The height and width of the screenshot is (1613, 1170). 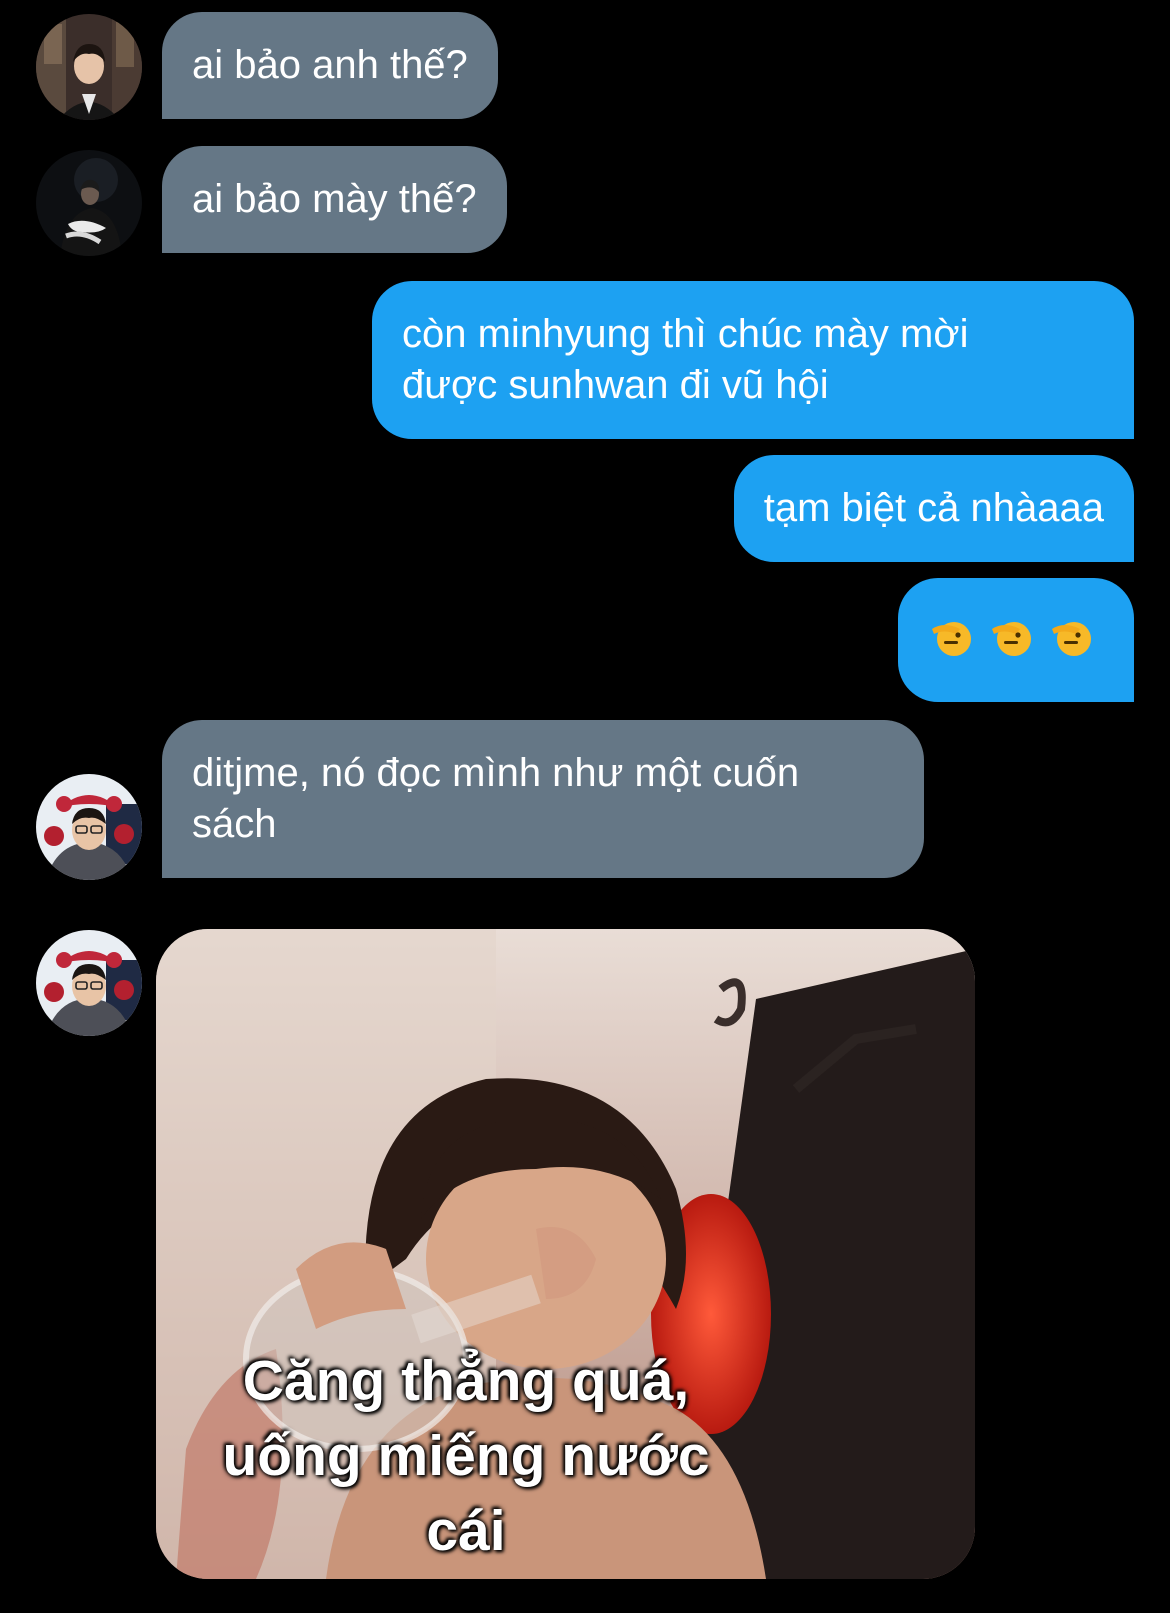 I want to click on message-text: tạm biệt cả nhàaaa, so click(x=933, y=508).